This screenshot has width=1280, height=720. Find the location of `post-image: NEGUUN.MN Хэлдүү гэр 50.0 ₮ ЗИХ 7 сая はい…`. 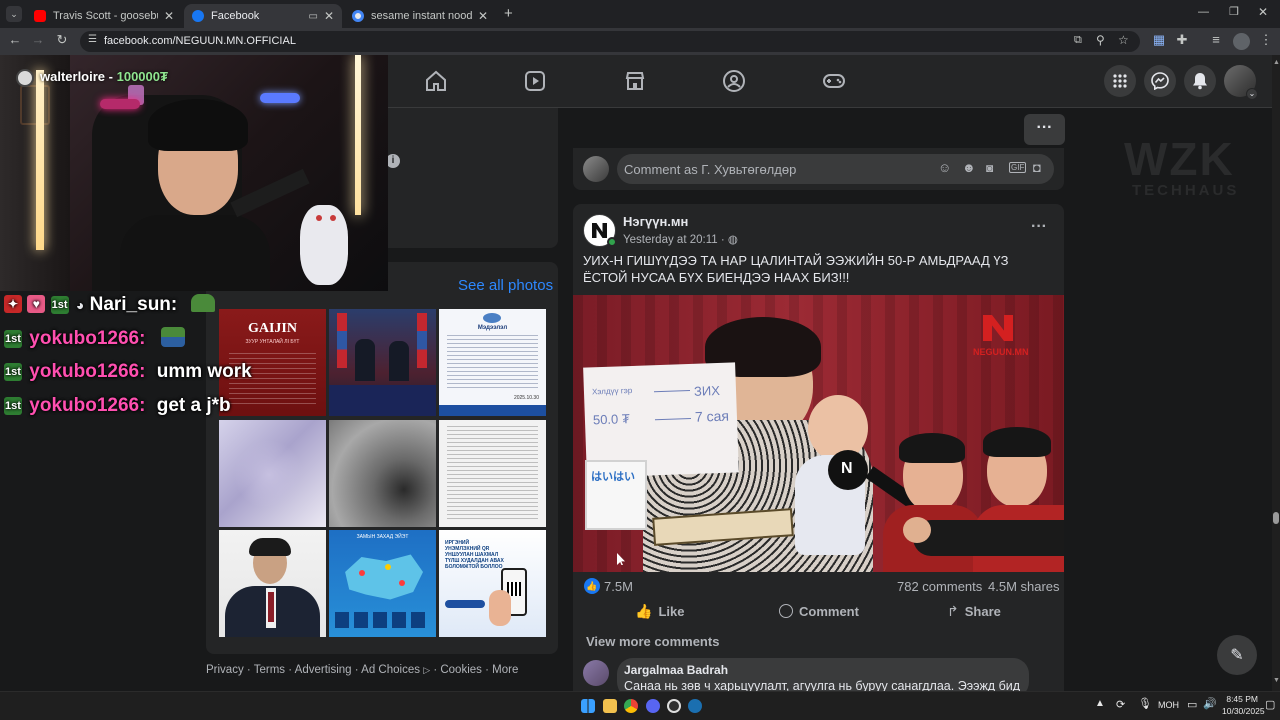

post-image: NEGUUN.MN Хэлдүү гэр 50.0 ₮ ЗИХ 7 сая はい… is located at coordinates (818, 433).